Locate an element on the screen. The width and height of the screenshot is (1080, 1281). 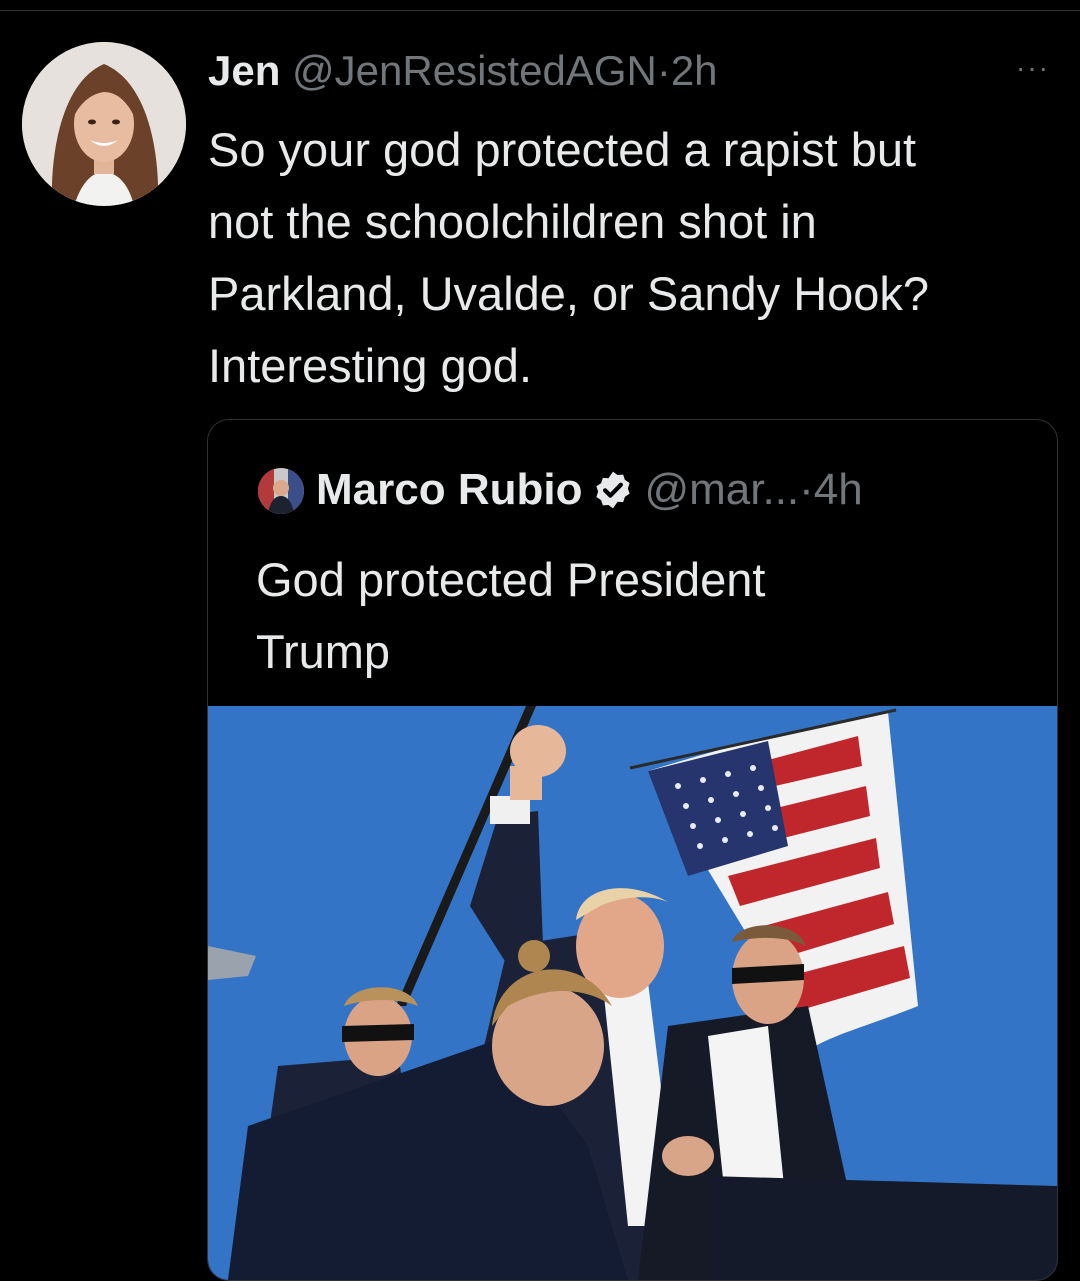
quoted-display-name: Marco Rubio is located at coordinates (449, 490).